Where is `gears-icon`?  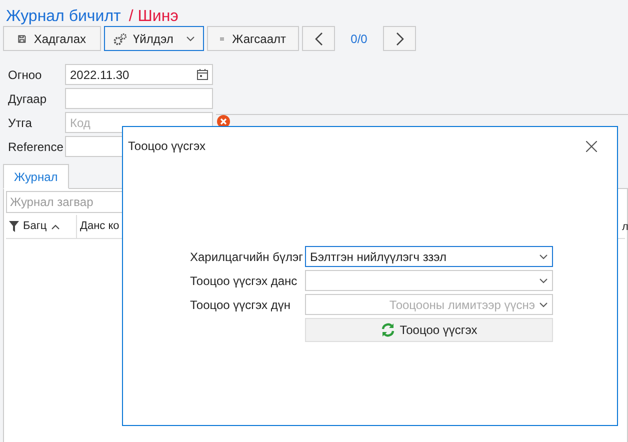 gears-icon is located at coordinates (120, 38).